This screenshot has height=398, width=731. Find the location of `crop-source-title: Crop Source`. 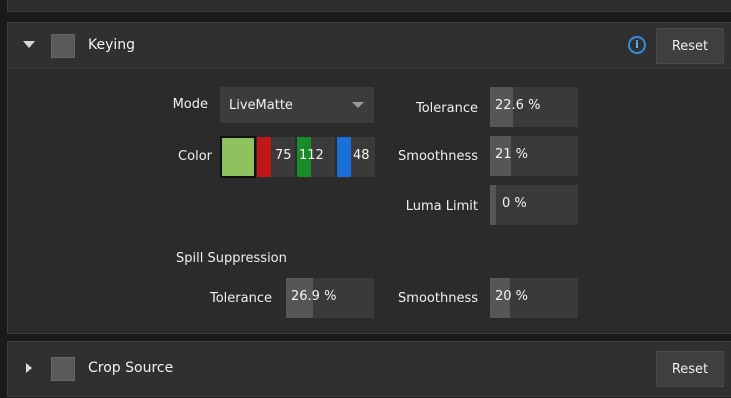

crop-source-title: Crop Source is located at coordinates (131, 368).